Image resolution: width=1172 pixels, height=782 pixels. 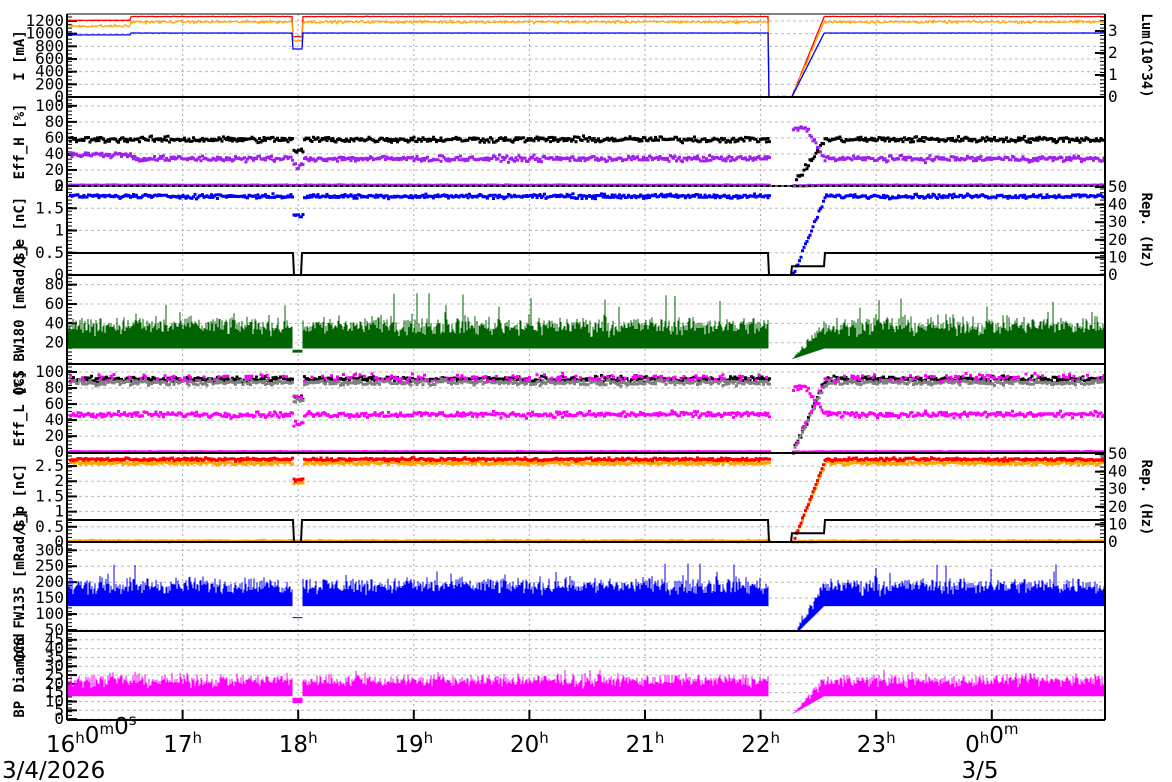 I want to click on date-label-next: 3/5, so click(x=979, y=770).